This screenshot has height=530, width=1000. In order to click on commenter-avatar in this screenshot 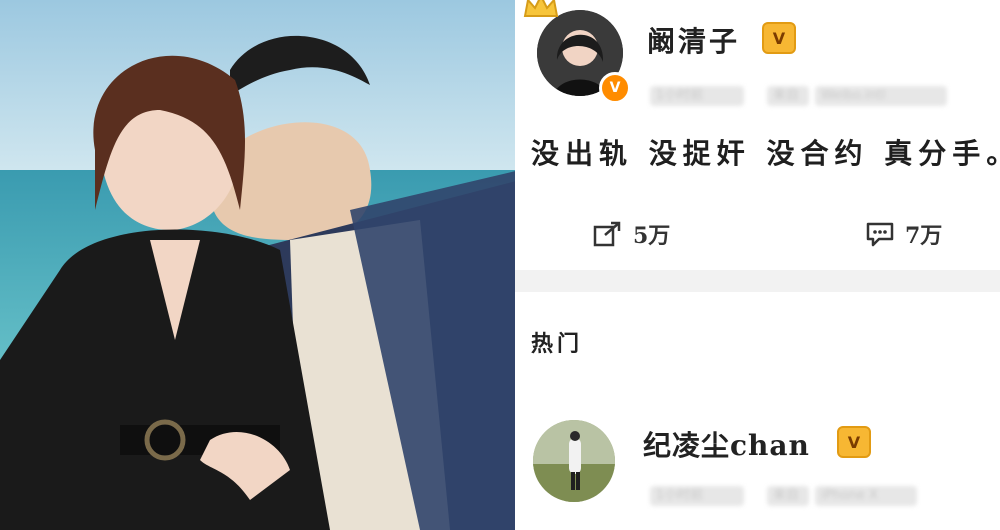, I will do `click(574, 461)`.